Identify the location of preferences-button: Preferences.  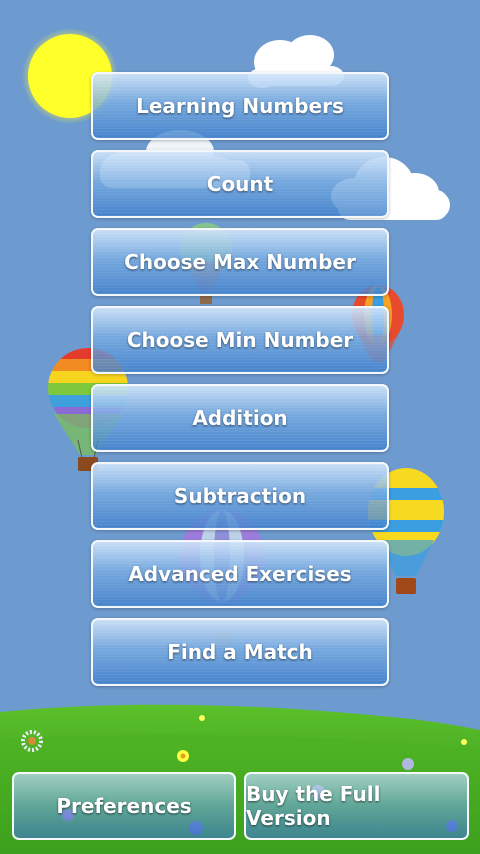
(124, 806).